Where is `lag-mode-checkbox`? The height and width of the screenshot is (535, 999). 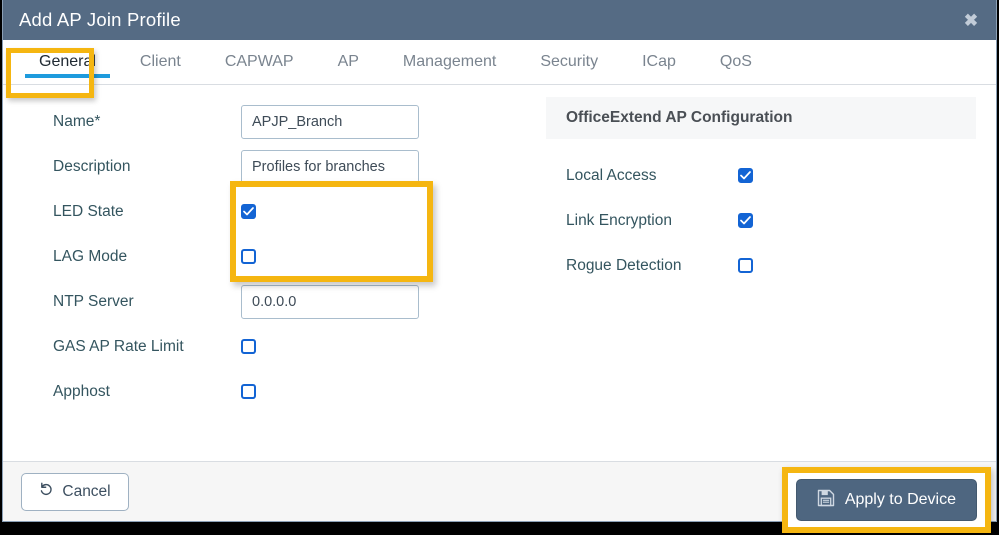
lag-mode-checkbox is located at coordinates (248, 256).